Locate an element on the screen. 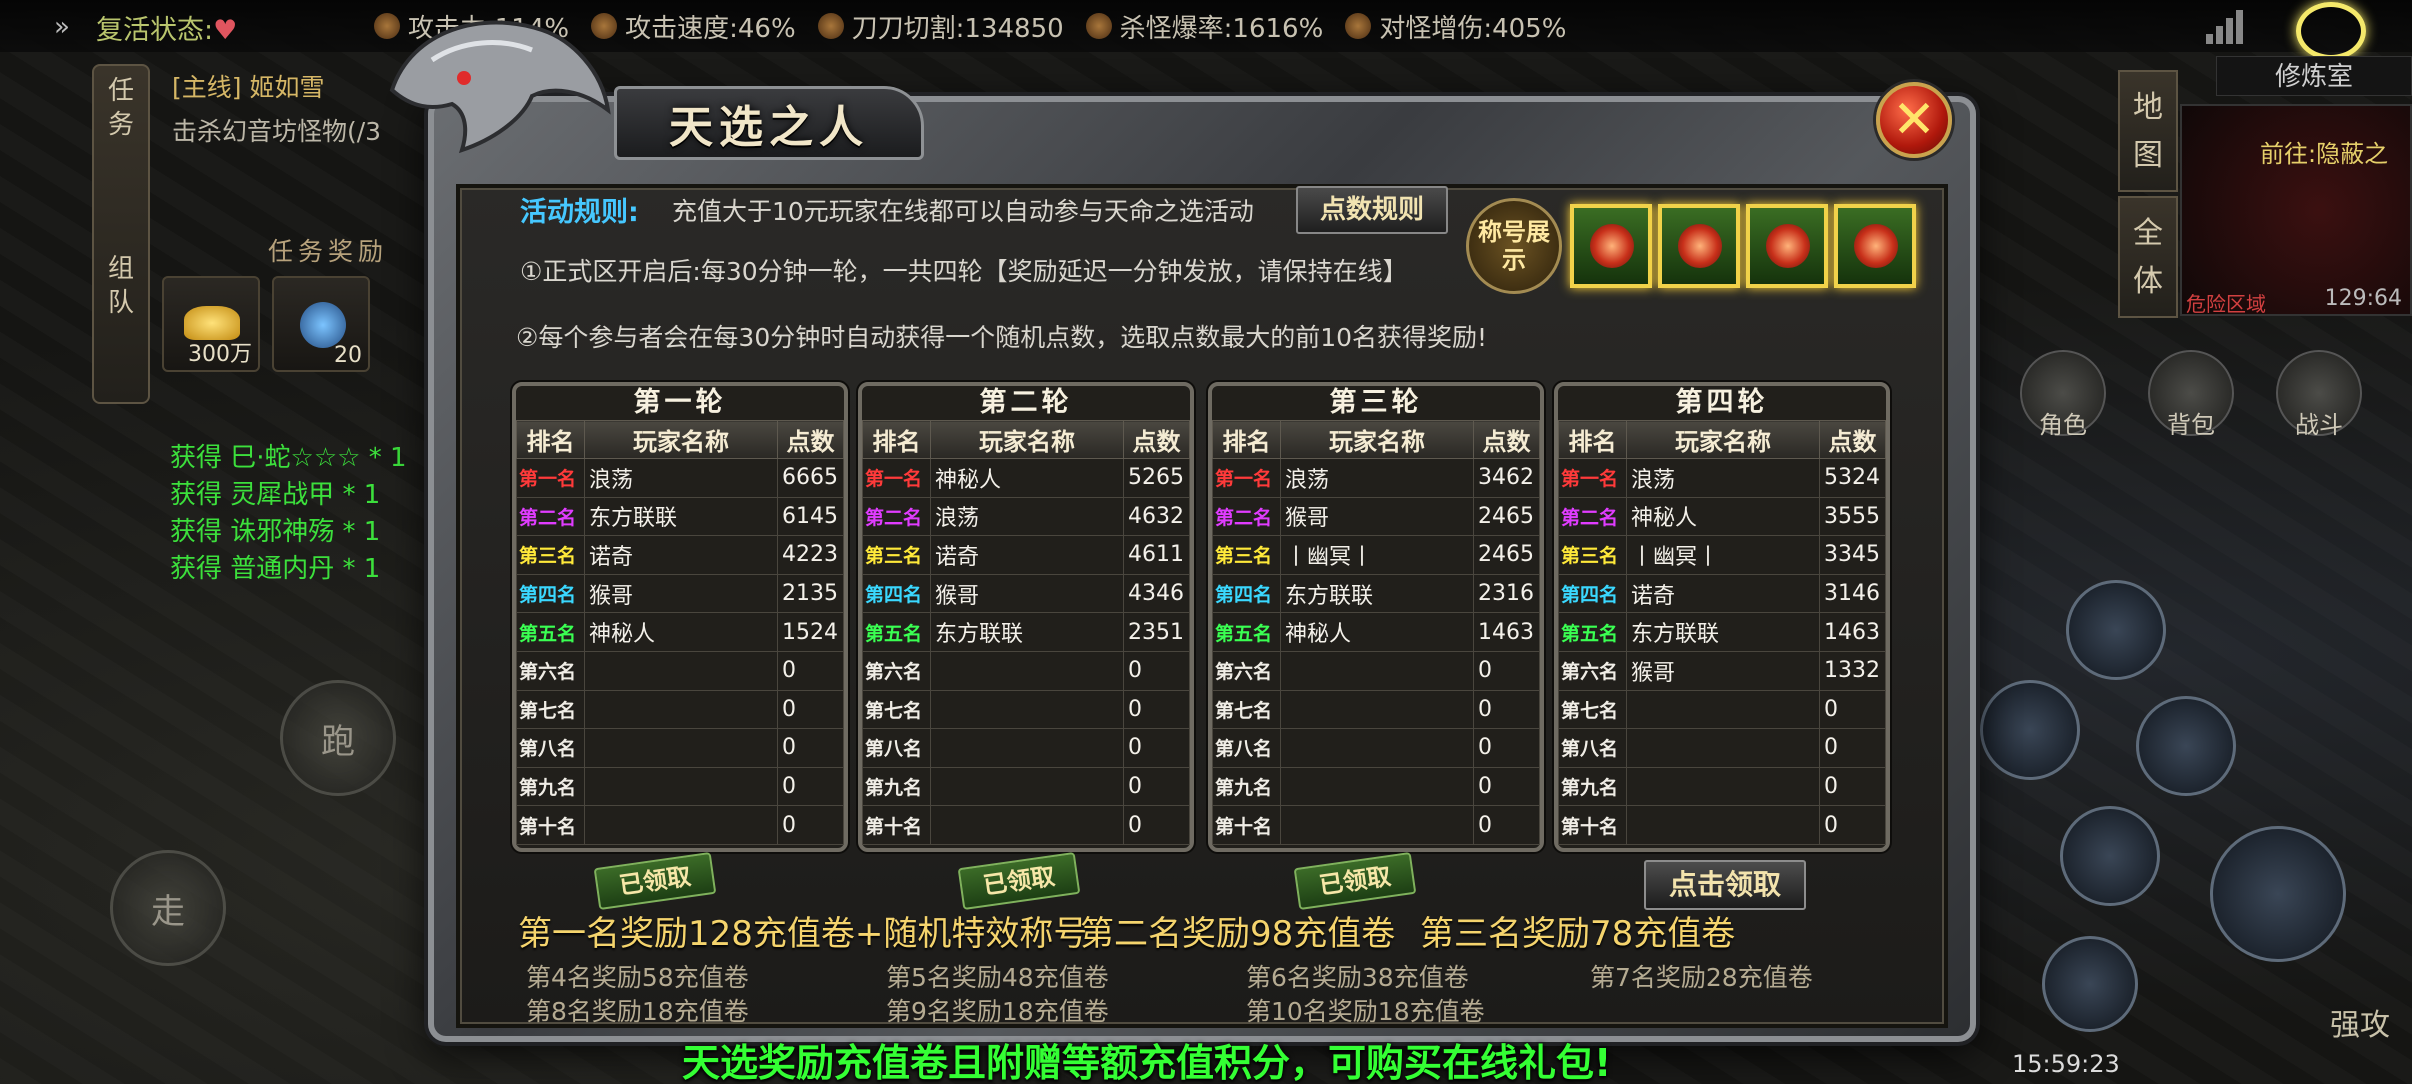 The height and width of the screenshot is (1084, 2412). rank-cell: 第七名 is located at coordinates (1246, 709).